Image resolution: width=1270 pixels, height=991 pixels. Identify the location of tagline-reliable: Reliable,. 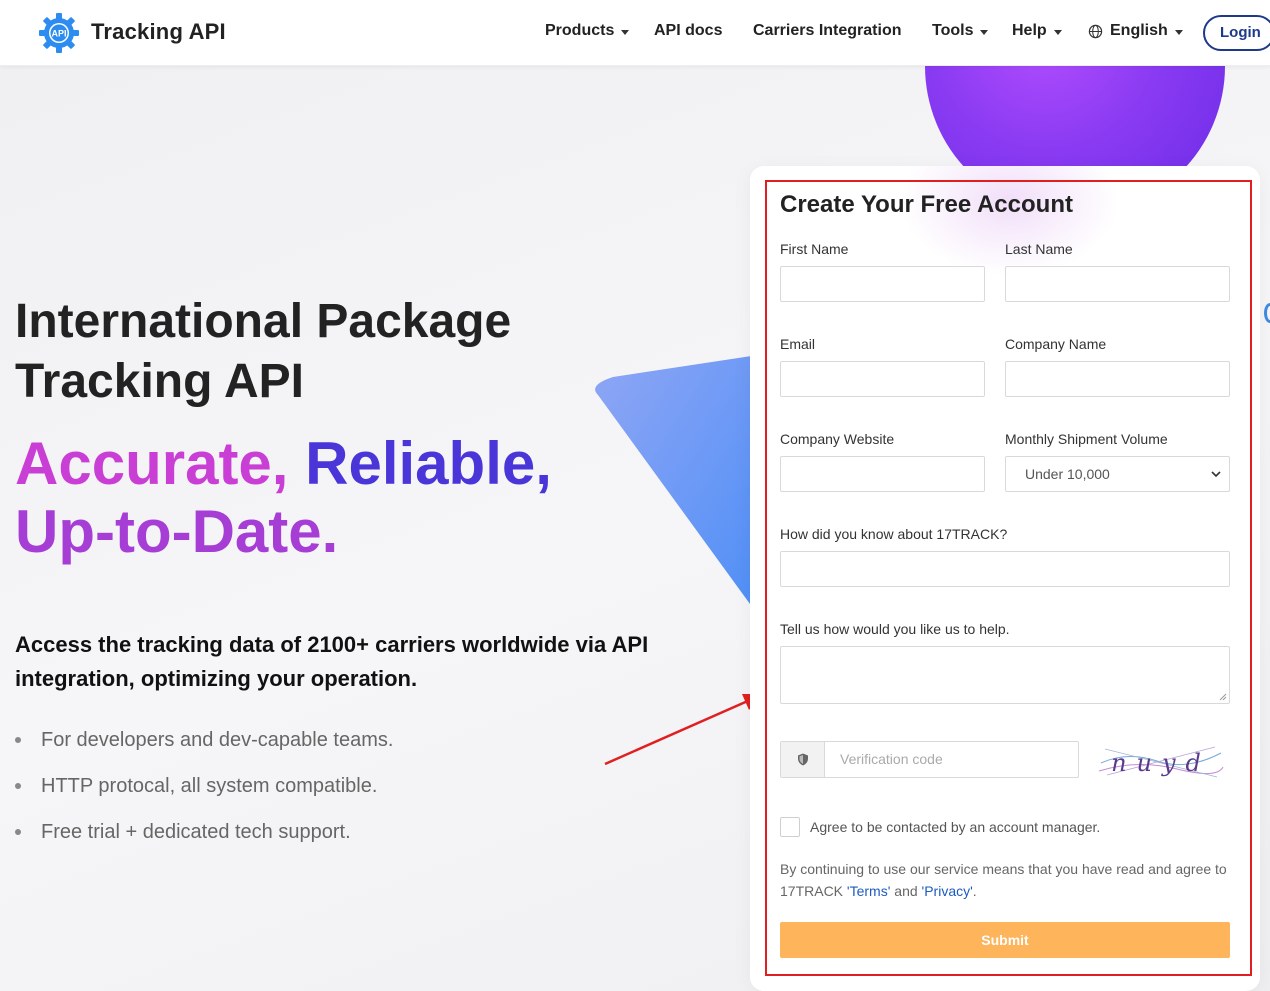
(420, 463).